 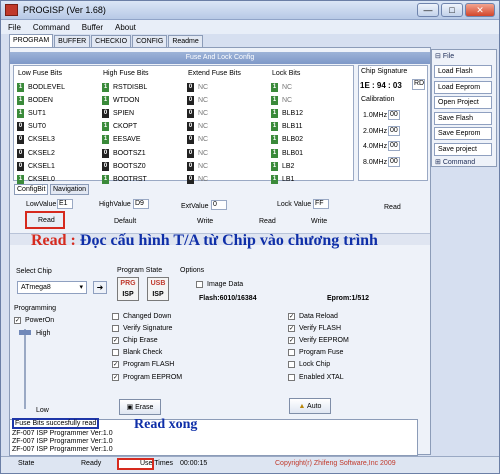 I want to click on checks_left-option-checkbox: Blank Check, so click(x=137, y=353).